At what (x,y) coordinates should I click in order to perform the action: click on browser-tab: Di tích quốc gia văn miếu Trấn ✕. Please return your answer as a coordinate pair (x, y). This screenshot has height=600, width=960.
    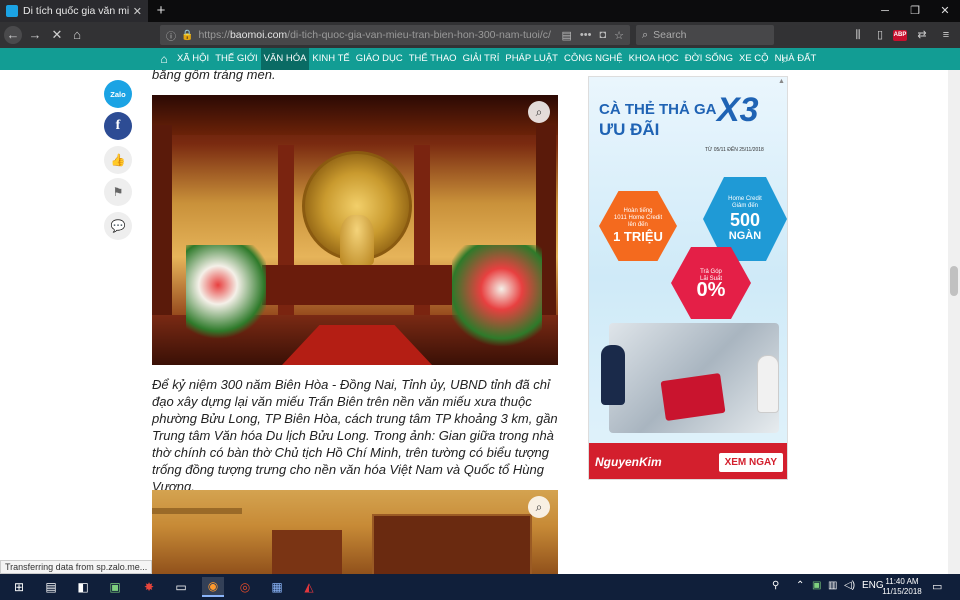
    Looking at the image, I should click on (74, 11).